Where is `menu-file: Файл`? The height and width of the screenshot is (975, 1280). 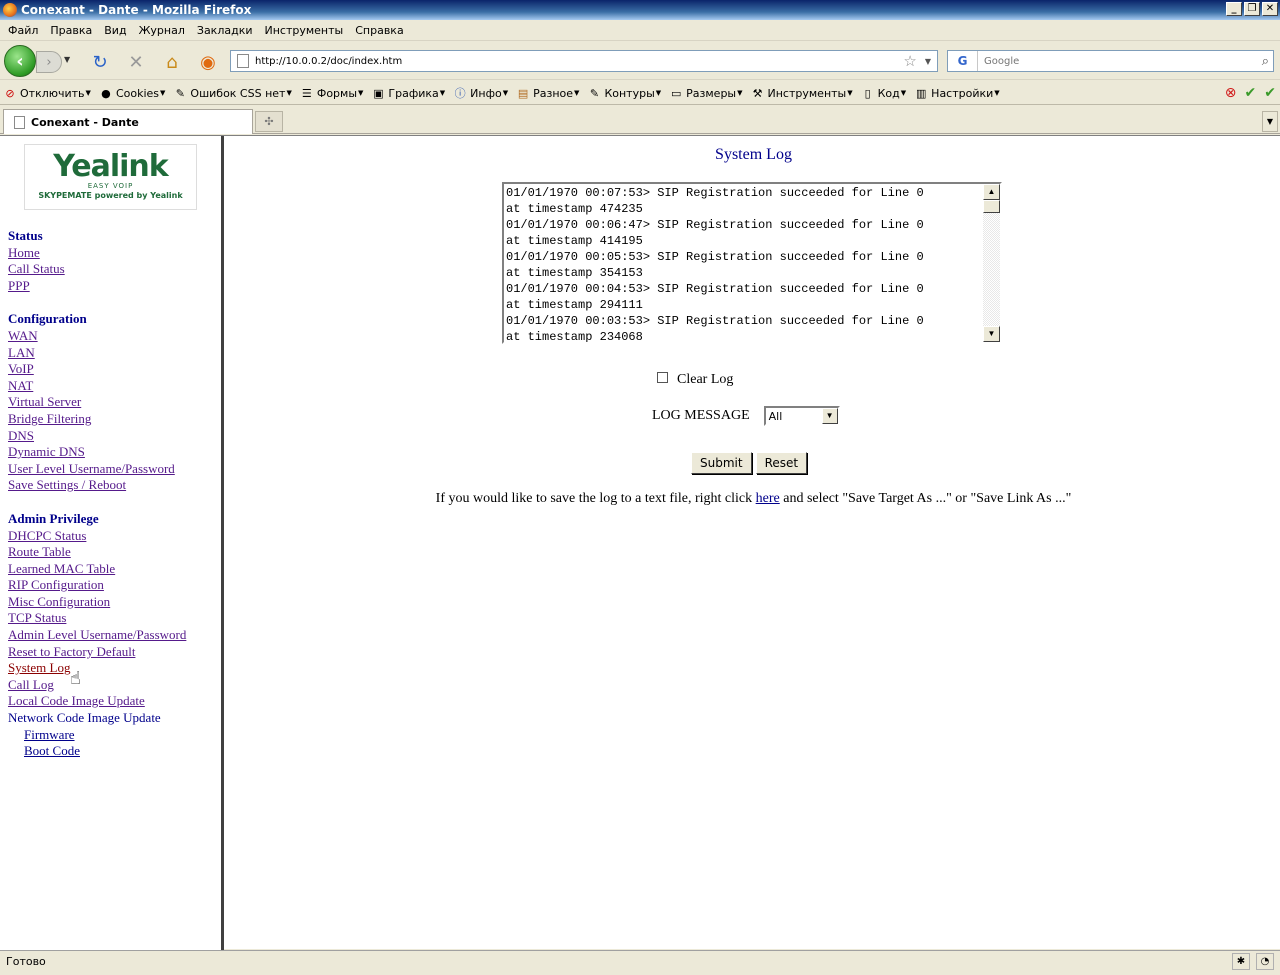 menu-file: Файл is located at coordinates (23, 30).